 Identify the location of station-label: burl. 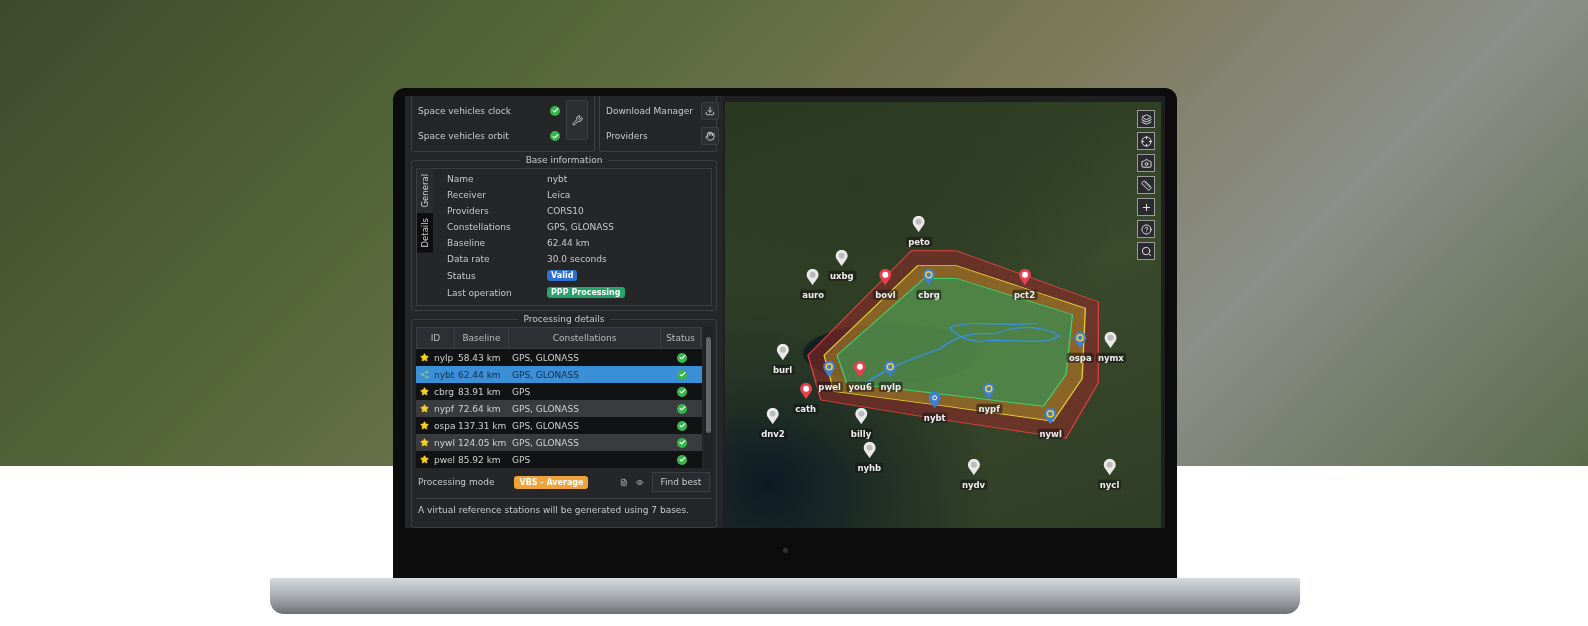
(782, 370).